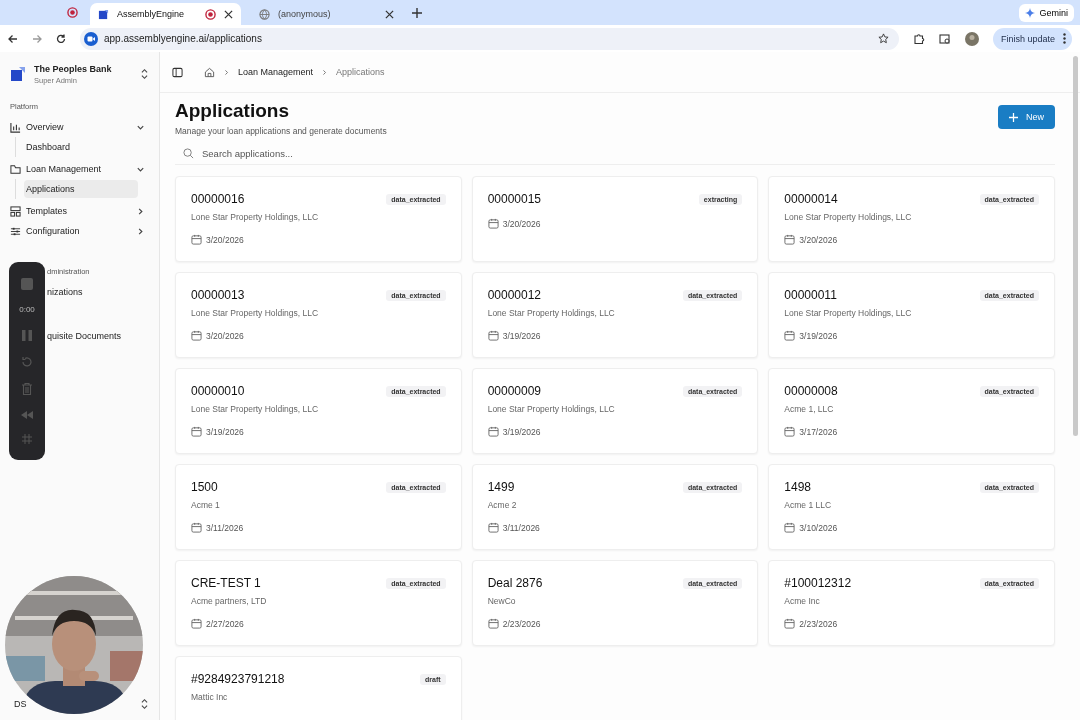 The image size is (1080, 720). I want to click on application-name: 00000014, so click(811, 199).